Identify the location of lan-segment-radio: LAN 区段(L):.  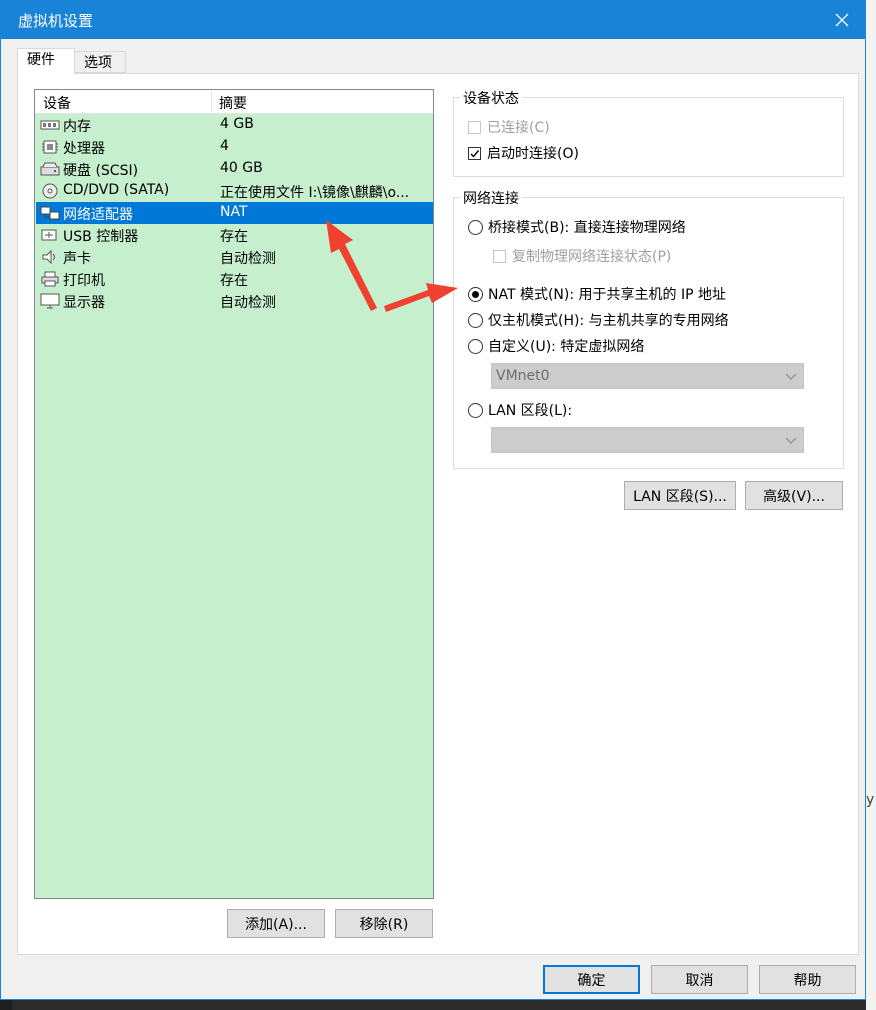
(520, 410).